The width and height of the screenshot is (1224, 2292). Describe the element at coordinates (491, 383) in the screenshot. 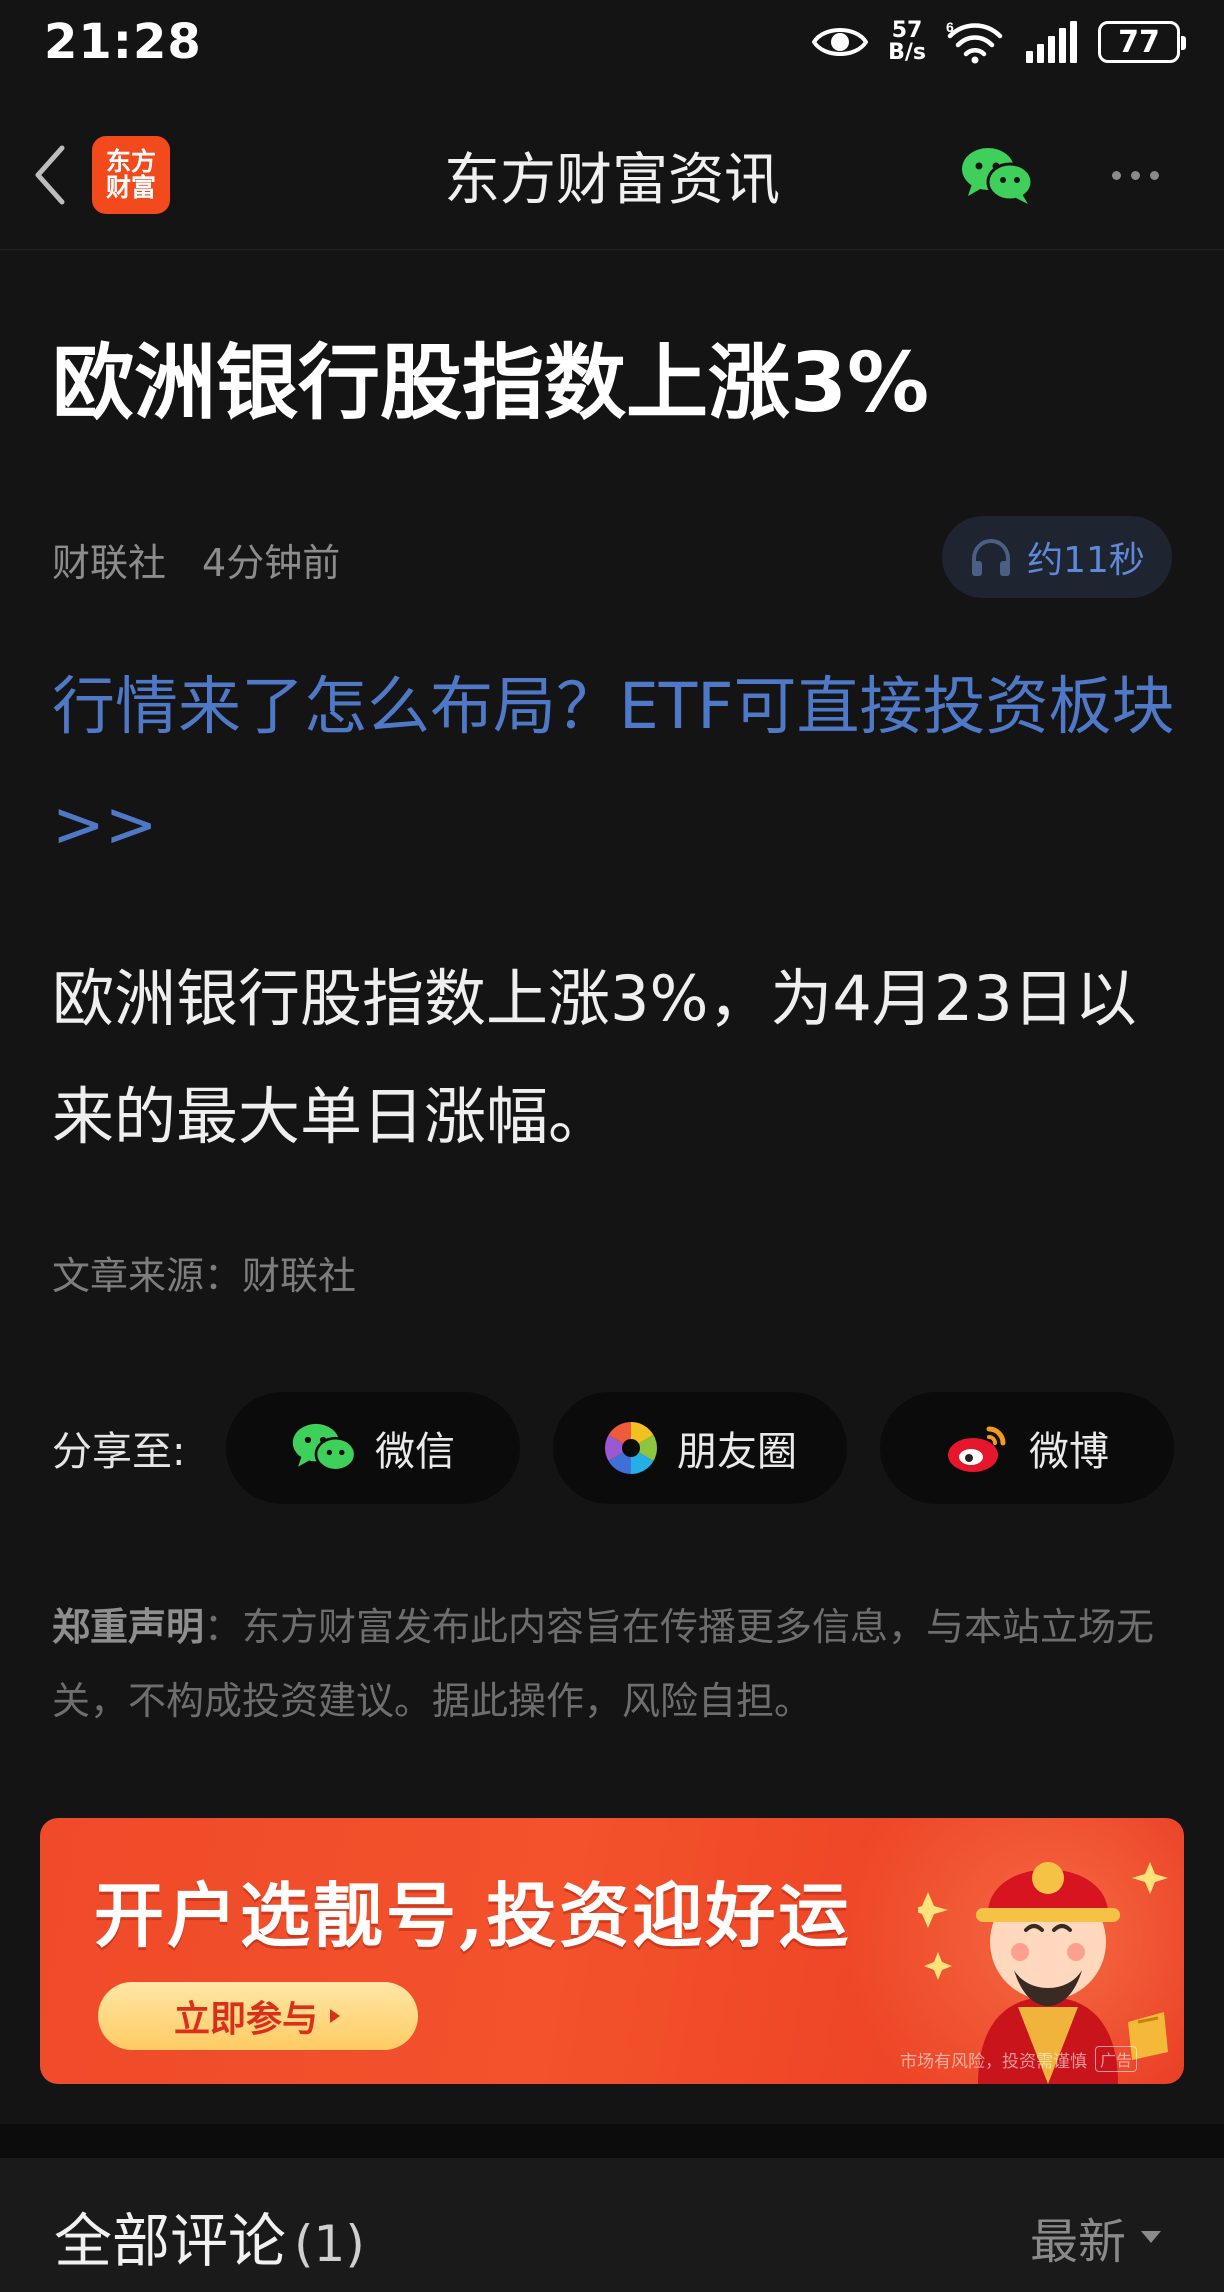

I see `article-headline: 欧洲银行股指数上涨3%` at that location.